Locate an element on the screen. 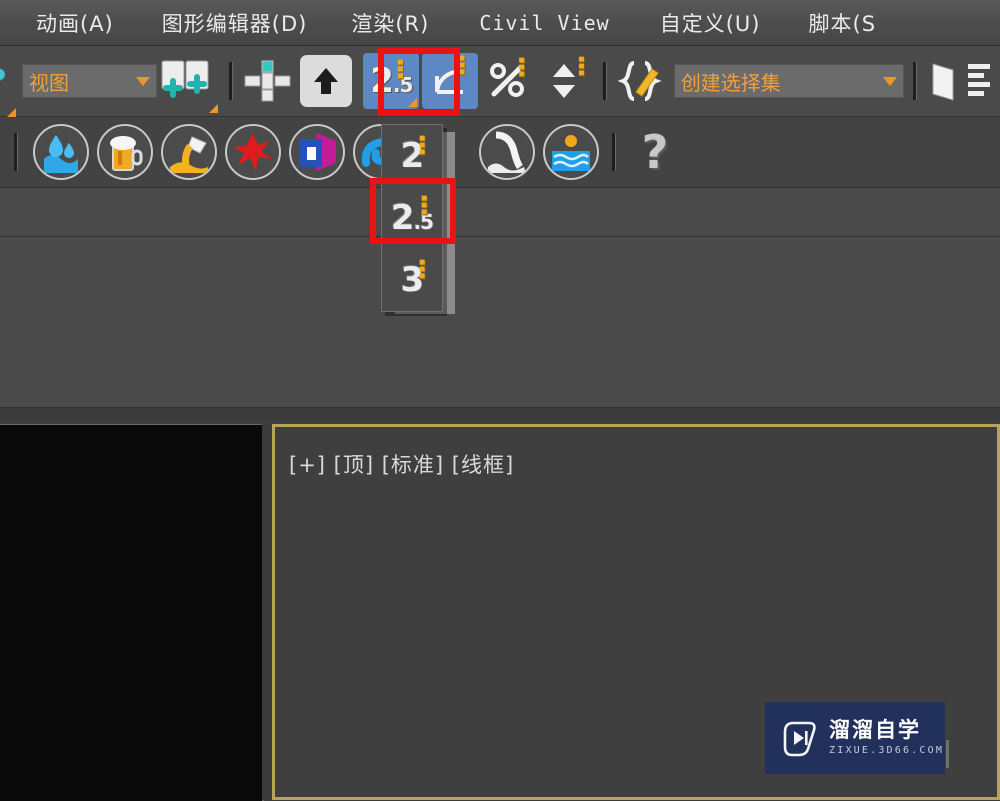  realflow-waterfall-icon is located at coordinates (507, 152).